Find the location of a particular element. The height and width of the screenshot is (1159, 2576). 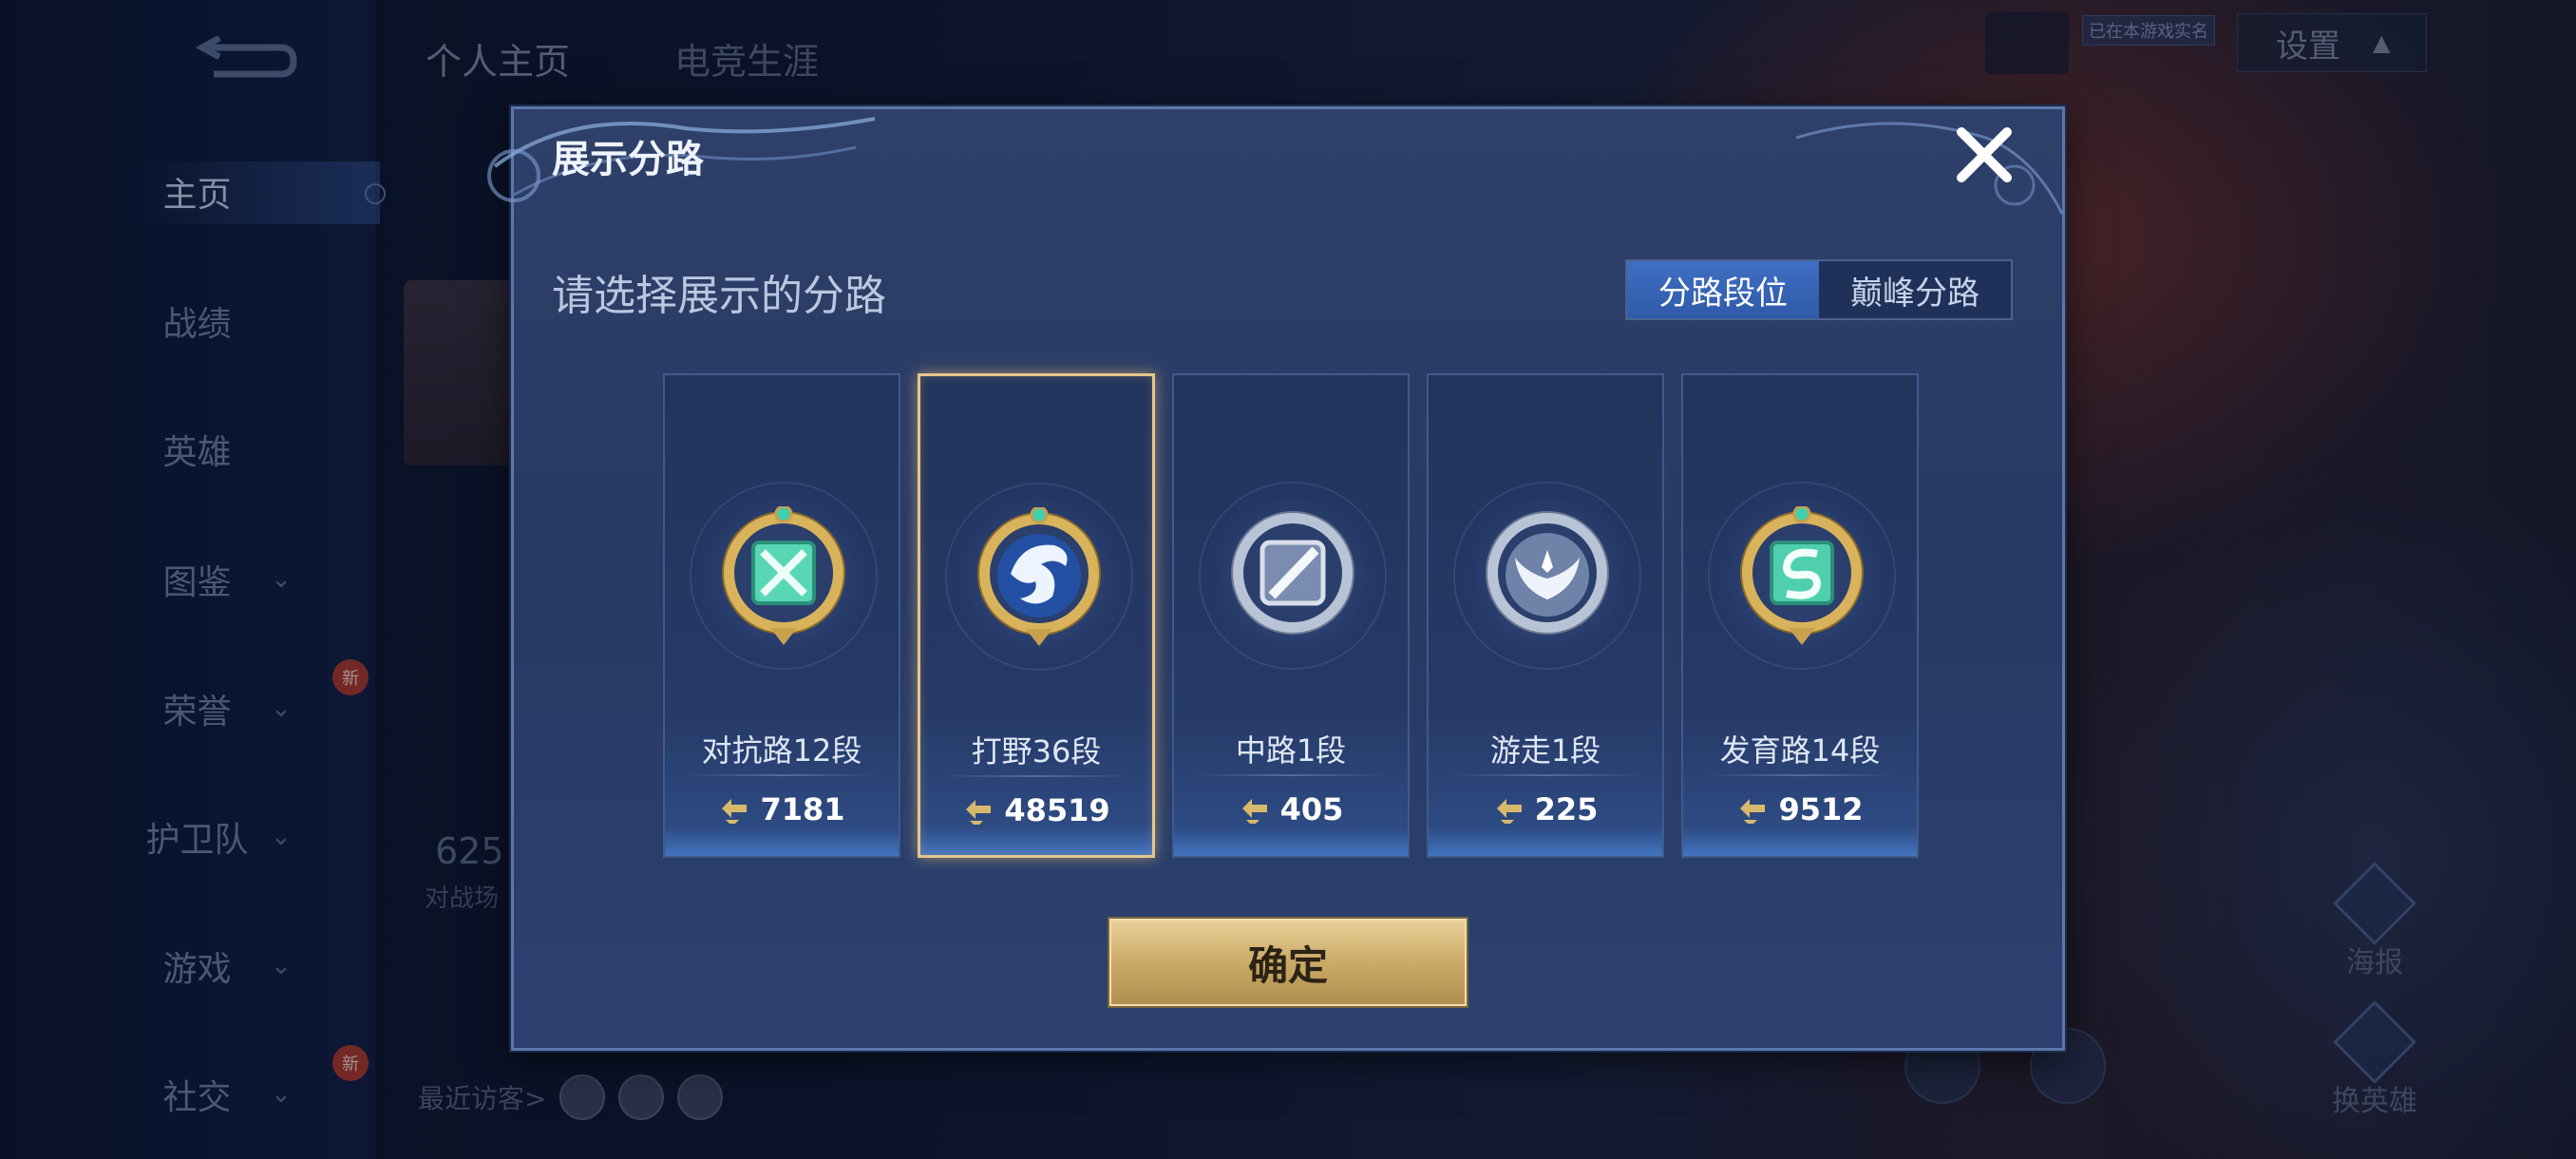

lane-score: 405 is located at coordinates (1291, 809).